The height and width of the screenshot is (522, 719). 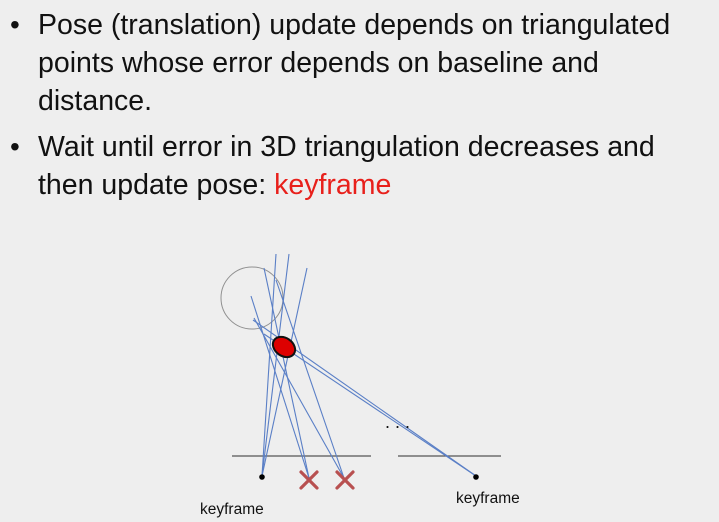 What do you see at coordinates (309, 480) in the screenshot?
I see `reject-x-icon-left` at bounding box center [309, 480].